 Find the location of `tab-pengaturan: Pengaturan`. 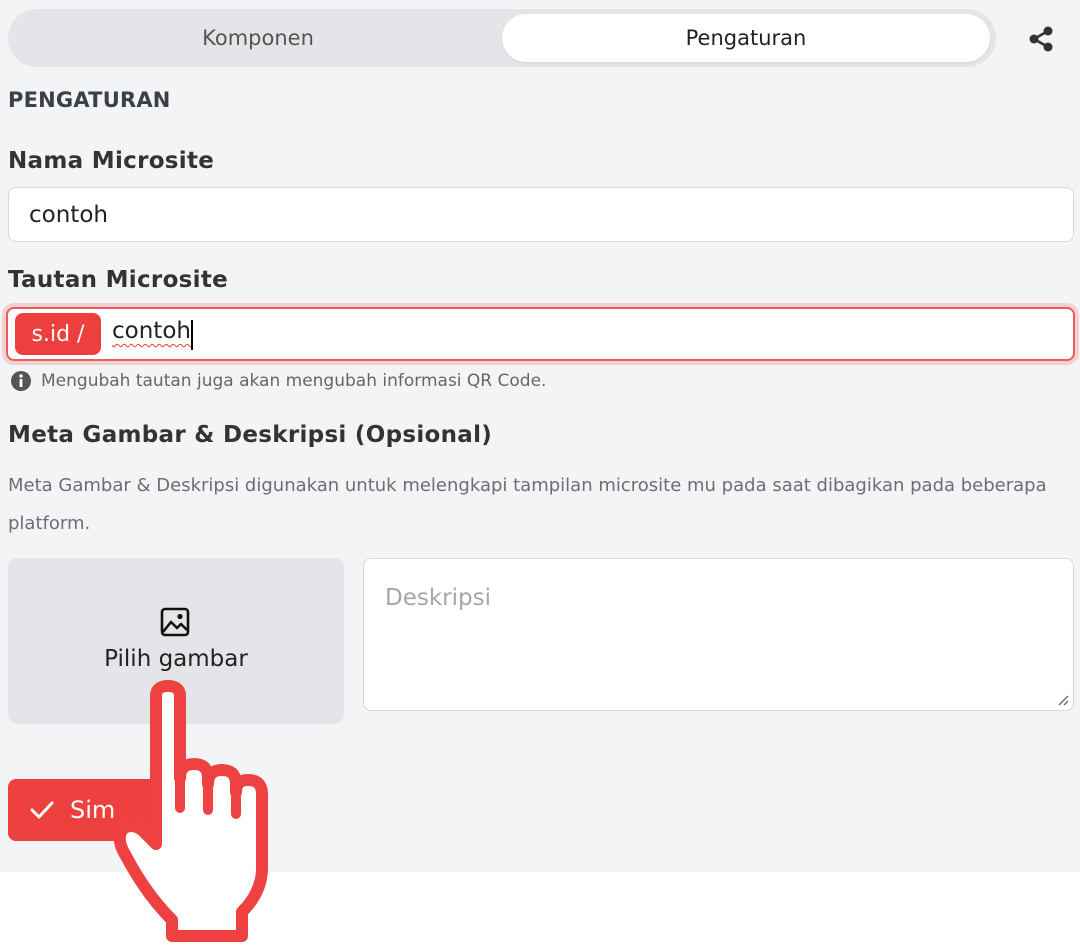

tab-pengaturan: Pengaturan is located at coordinates (746, 38).